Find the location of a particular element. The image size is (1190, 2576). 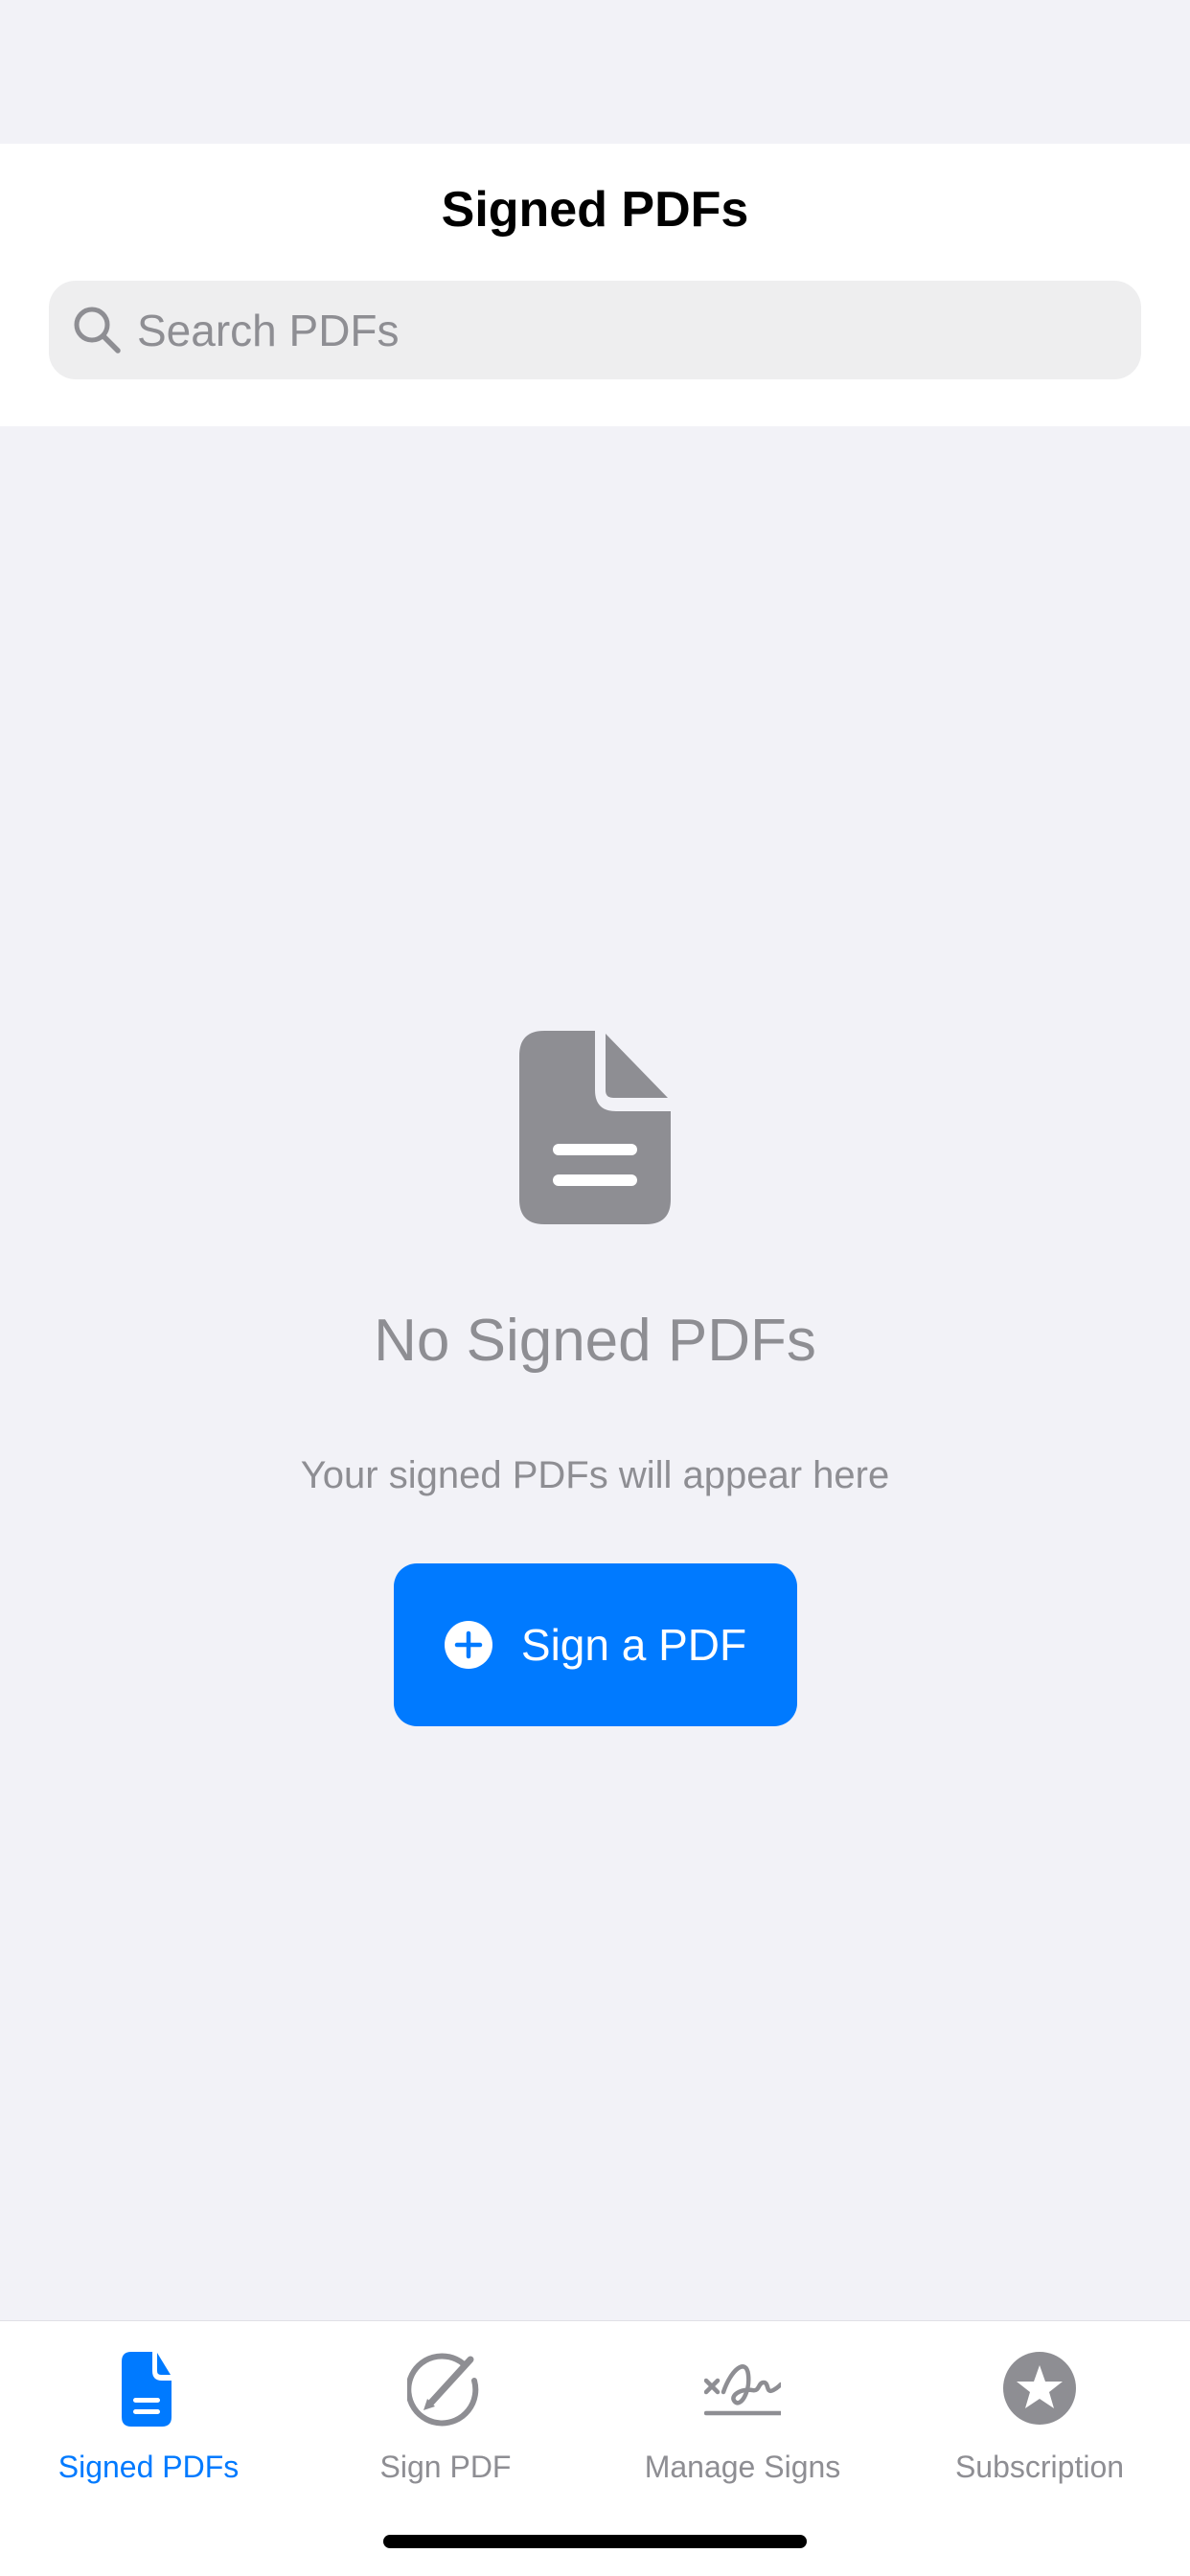

star-circle-icon is located at coordinates (1039, 2388).